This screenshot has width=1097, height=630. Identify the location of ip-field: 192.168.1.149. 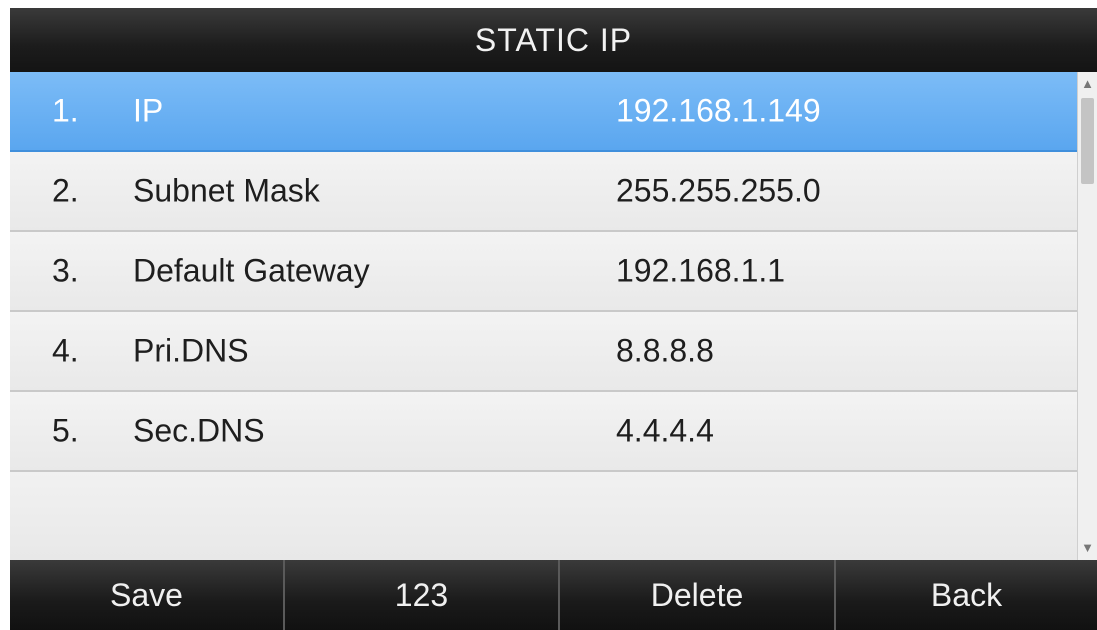
(718, 111).